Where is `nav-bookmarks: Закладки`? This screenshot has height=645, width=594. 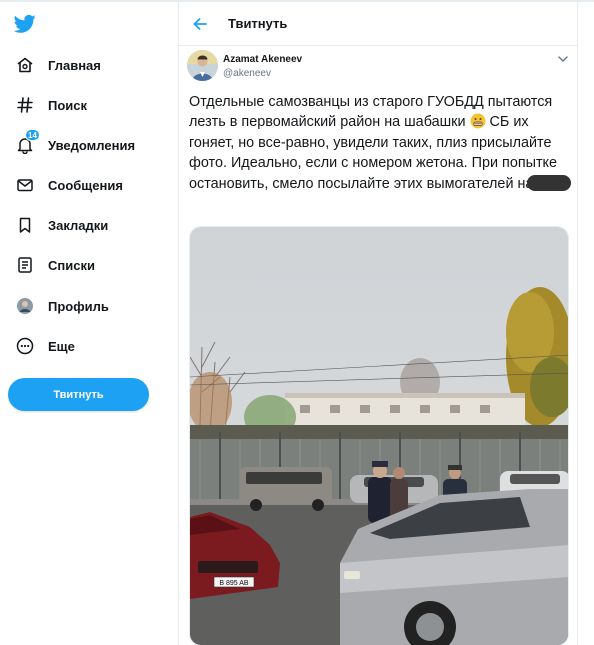 nav-bookmarks: Закладки is located at coordinates (58, 225).